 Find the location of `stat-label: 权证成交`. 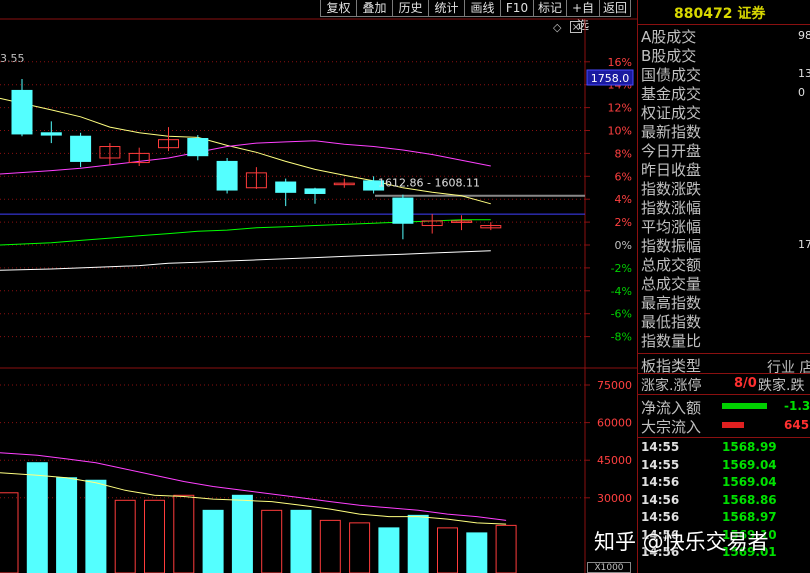

stat-label: 权证成交 is located at coordinates (671, 113).